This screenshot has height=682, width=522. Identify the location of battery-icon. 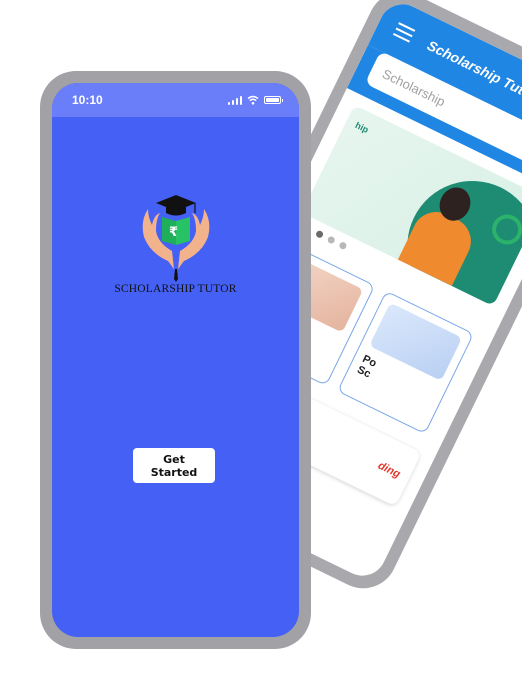
(273, 100).